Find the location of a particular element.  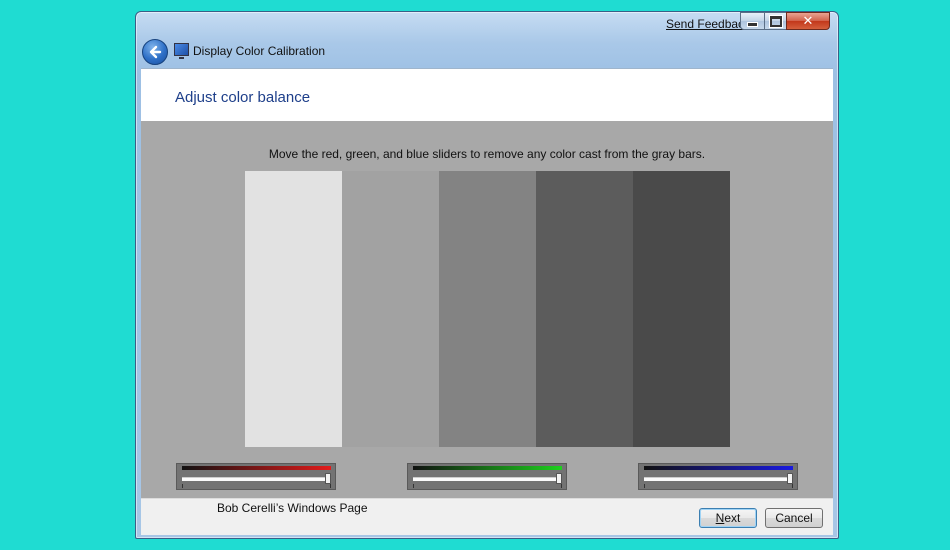

red-slider-track is located at coordinates (256, 479).